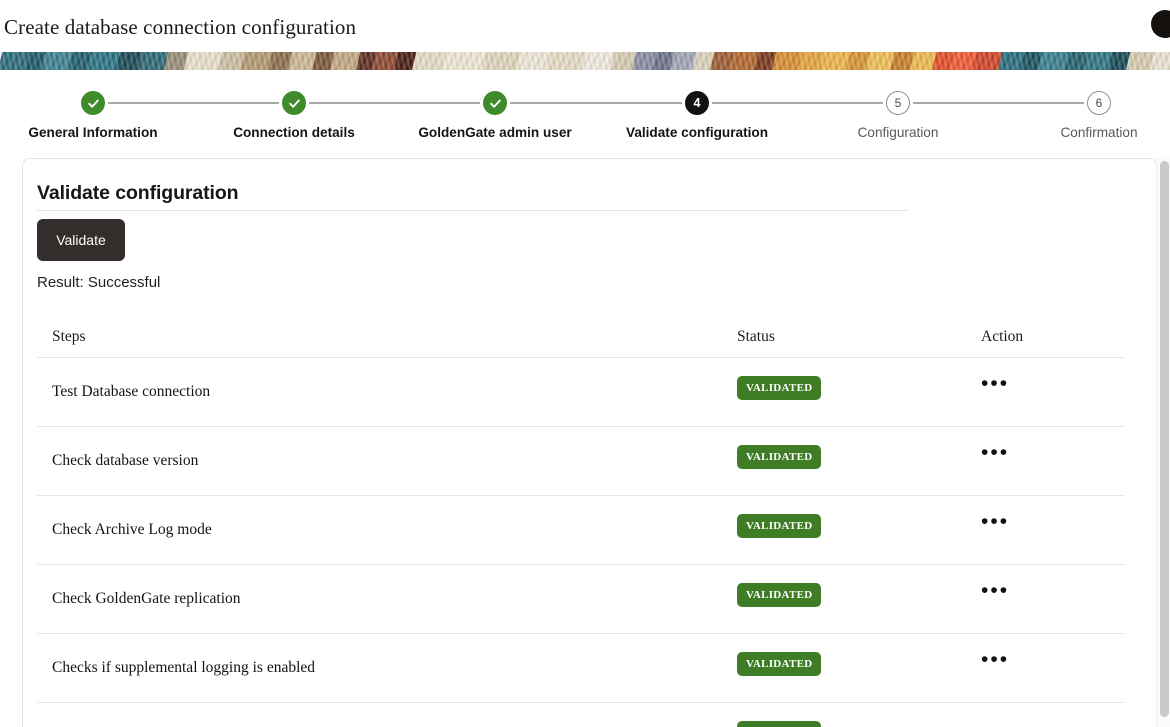 This screenshot has width=1170, height=727. I want to click on stepper-label: Configuration, so click(898, 132).